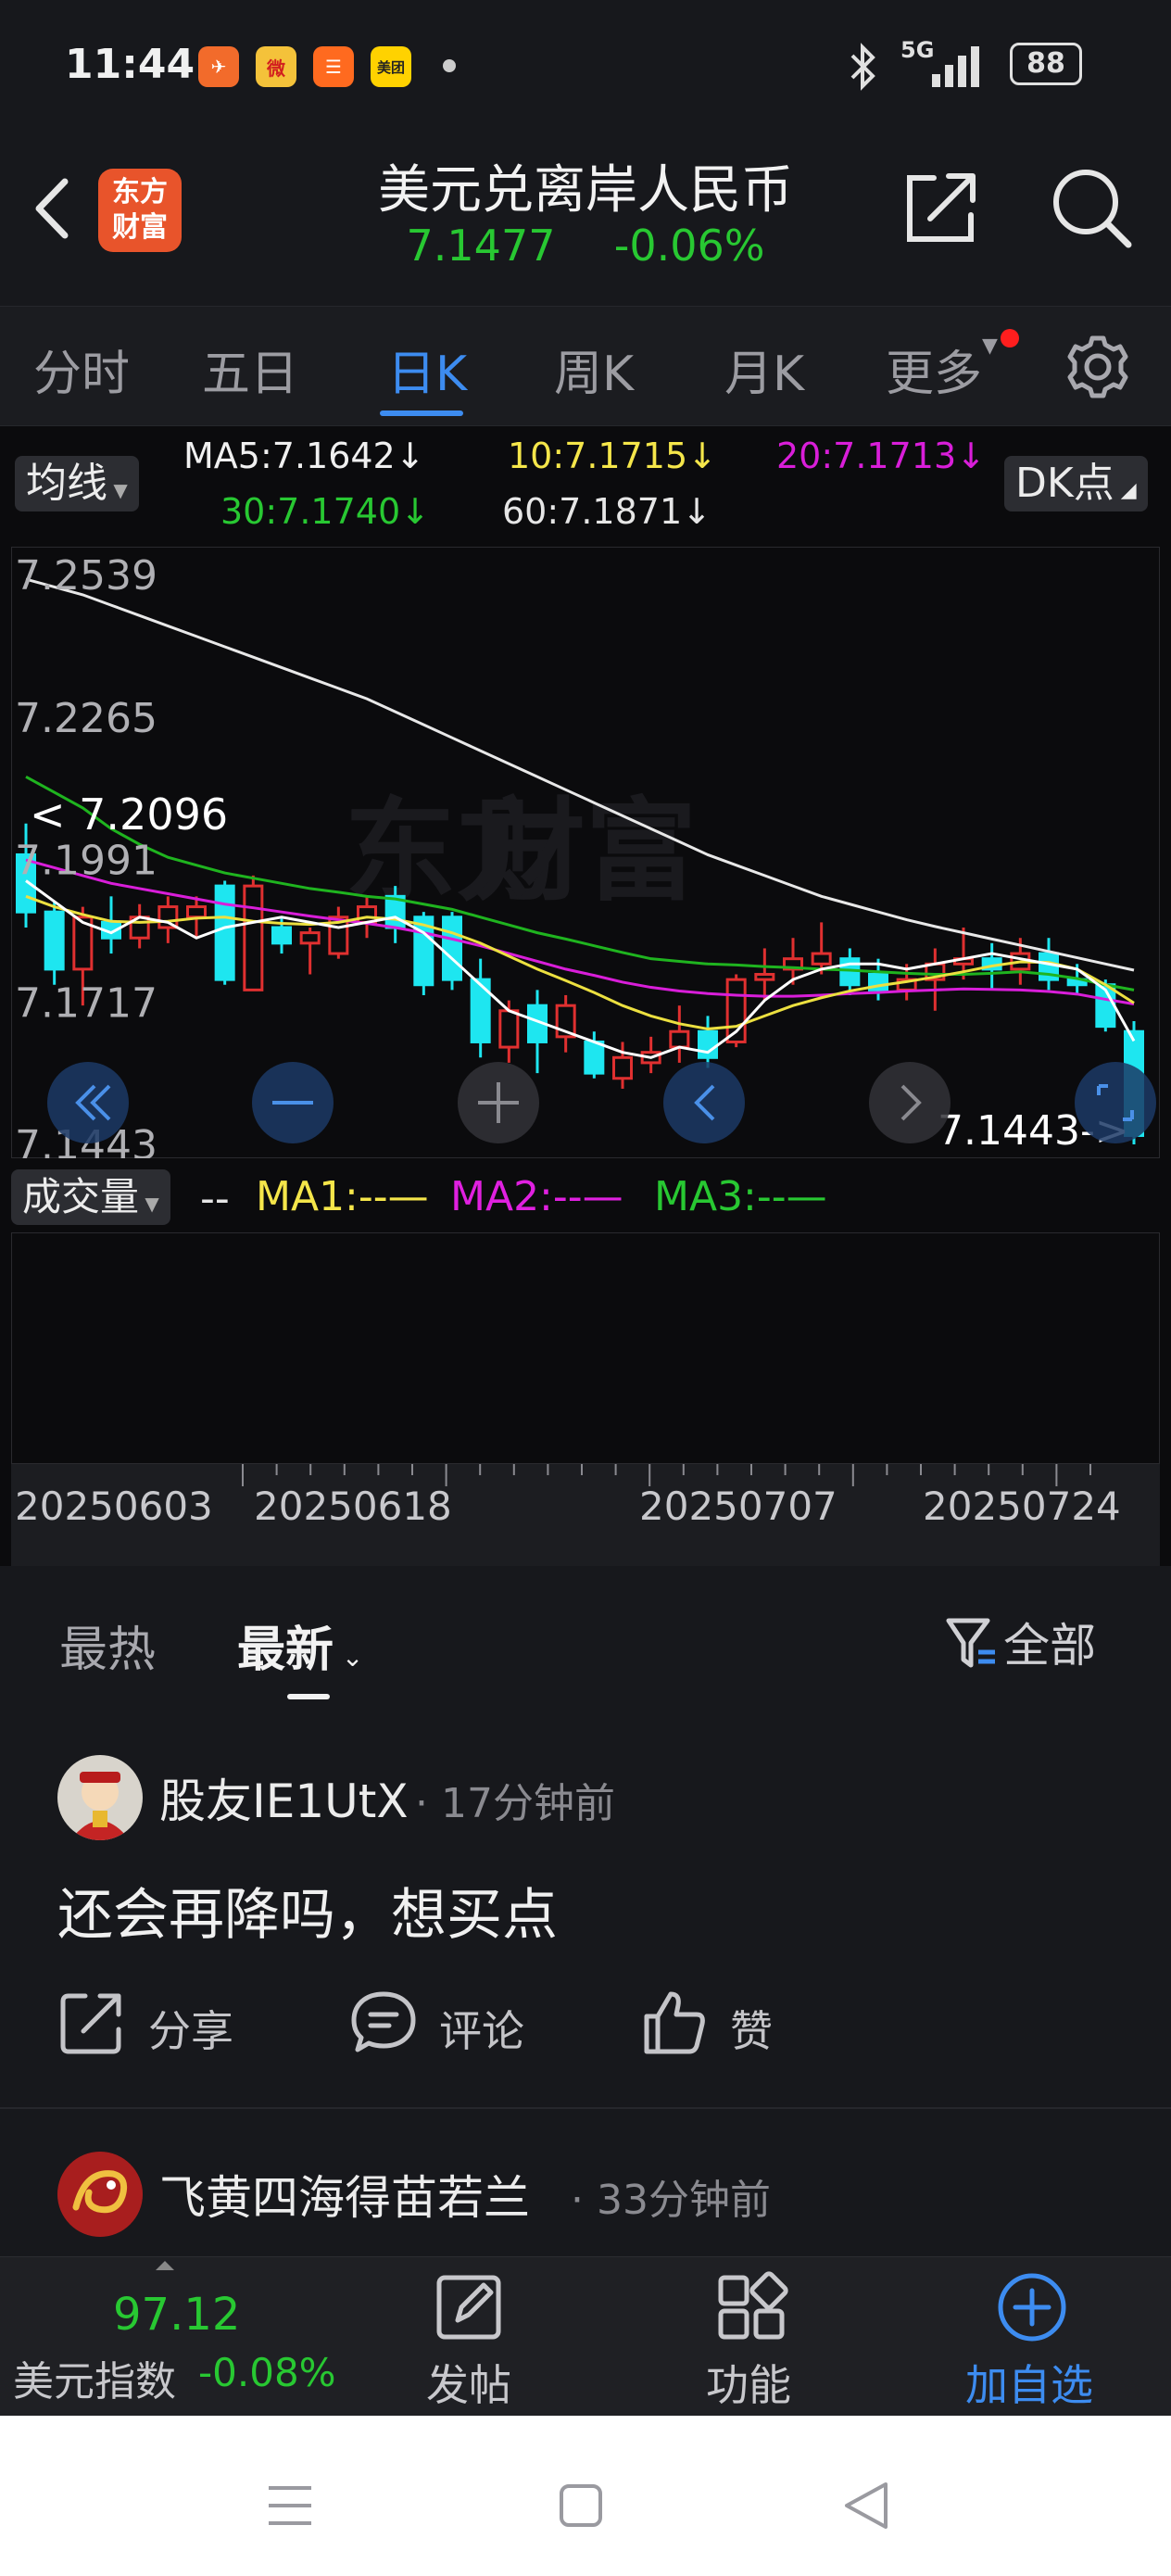 The width and height of the screenshot is (1171, 2576). What do you see at coordinates (481, 246) in the screenshot?
I see `current-price: 7.1477` at bounding box center [481, 246].